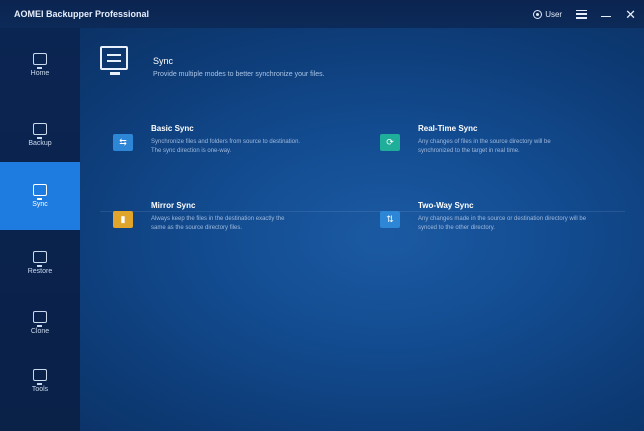 This screenshot has height=431, width=644. Describe the element at coordinates (40, 61) in the screenshot. I see `home-icon` at that location.